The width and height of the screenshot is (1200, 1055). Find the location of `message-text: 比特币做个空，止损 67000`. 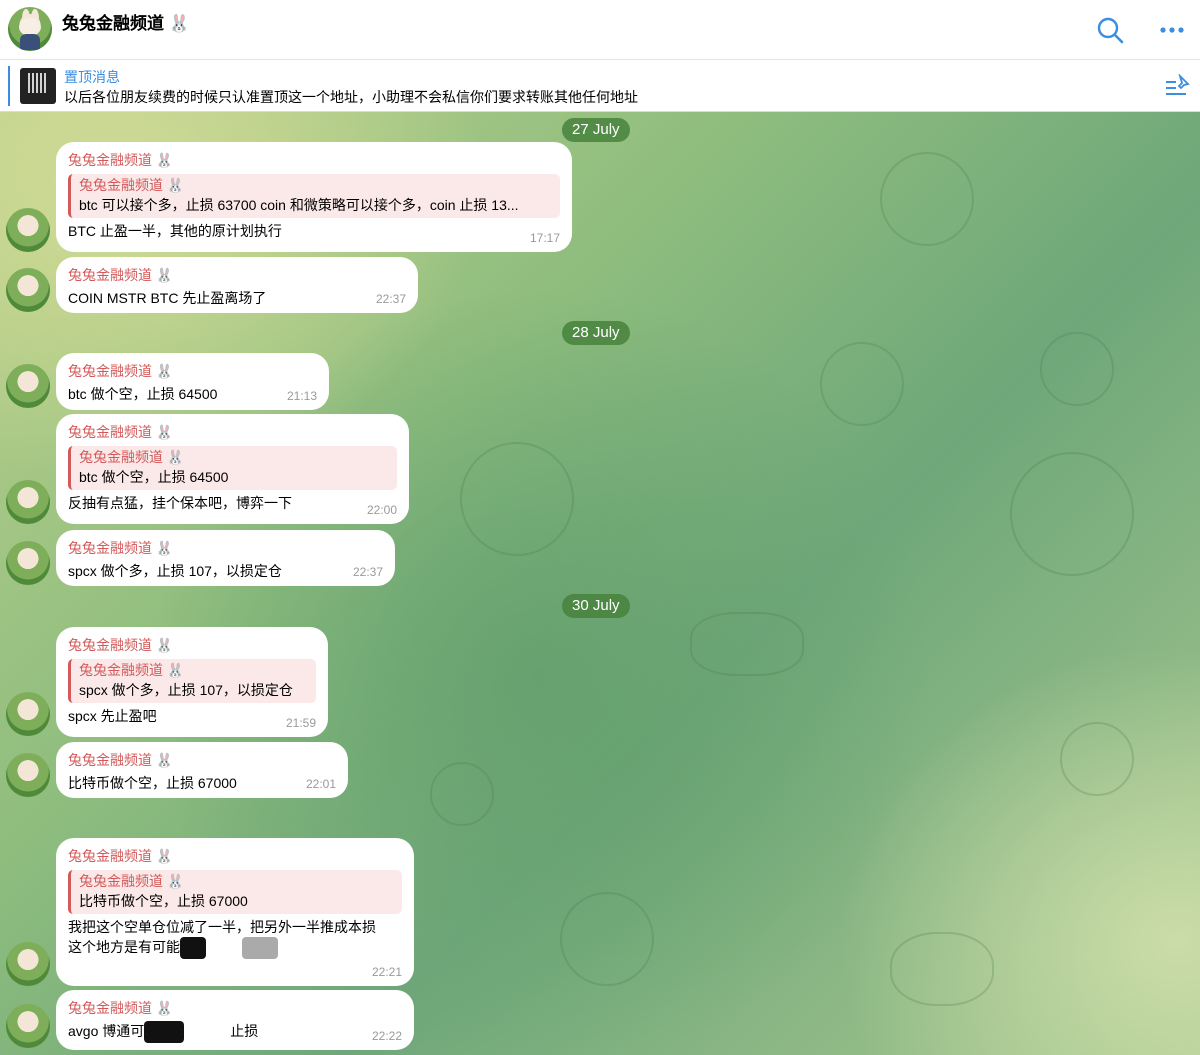

message-text: 比特币做个空，止损 67000 is located at coordinates (152, 783).